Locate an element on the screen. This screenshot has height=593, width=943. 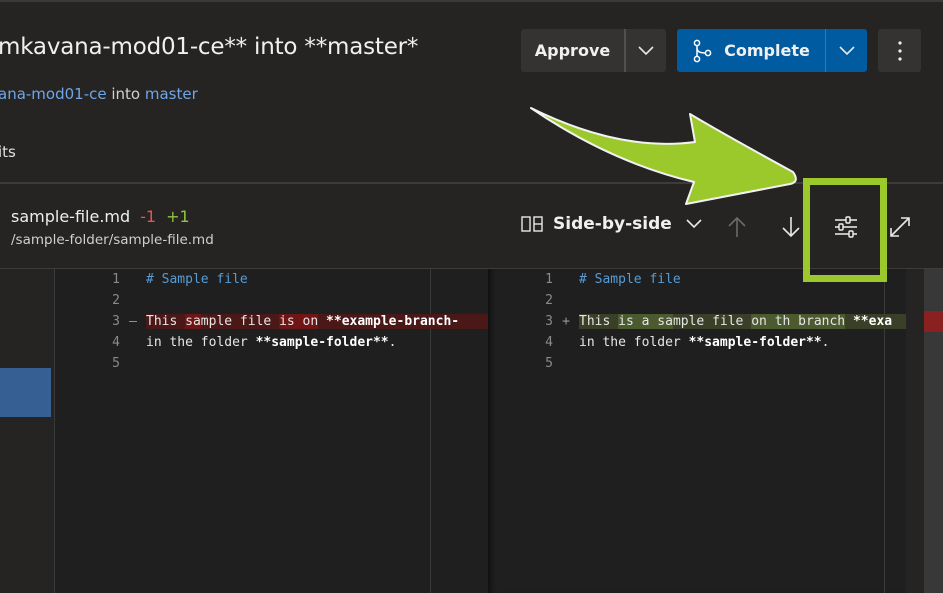
more-actions-button is located at coordinates (899, 50).